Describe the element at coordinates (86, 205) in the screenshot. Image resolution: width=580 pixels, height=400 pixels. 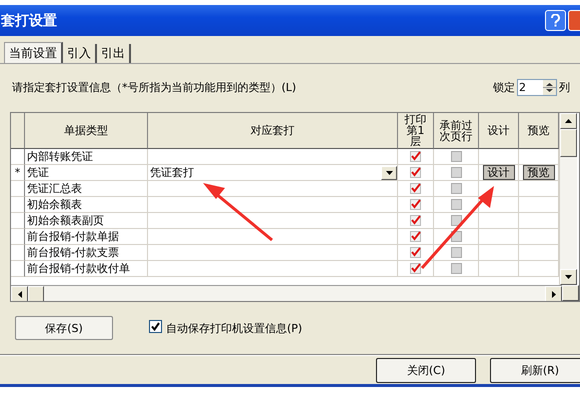
I see `table-cell: 初始余额表` at that location.